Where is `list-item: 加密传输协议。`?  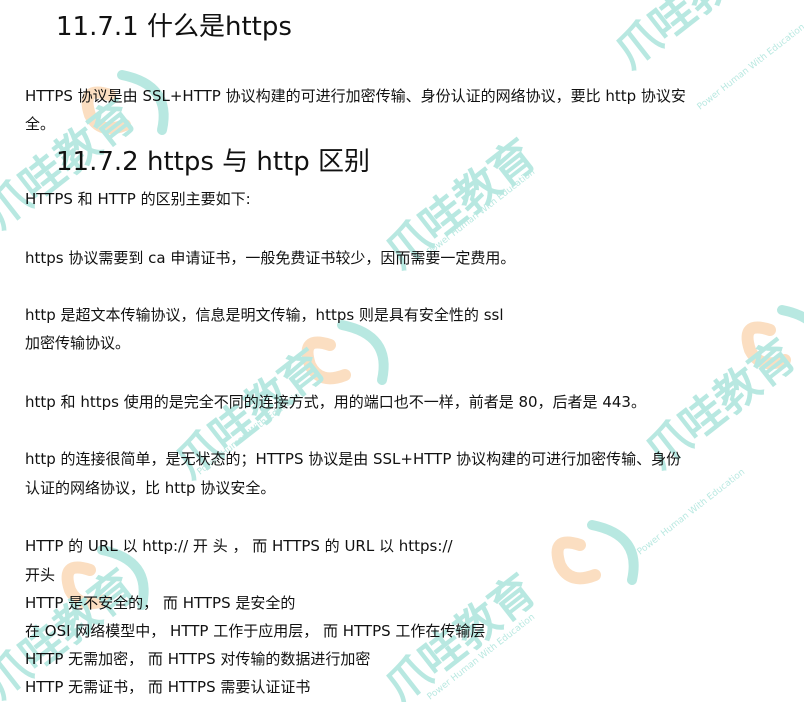 list-item: 加密传输协议。 is located at coordinates (78, 343).